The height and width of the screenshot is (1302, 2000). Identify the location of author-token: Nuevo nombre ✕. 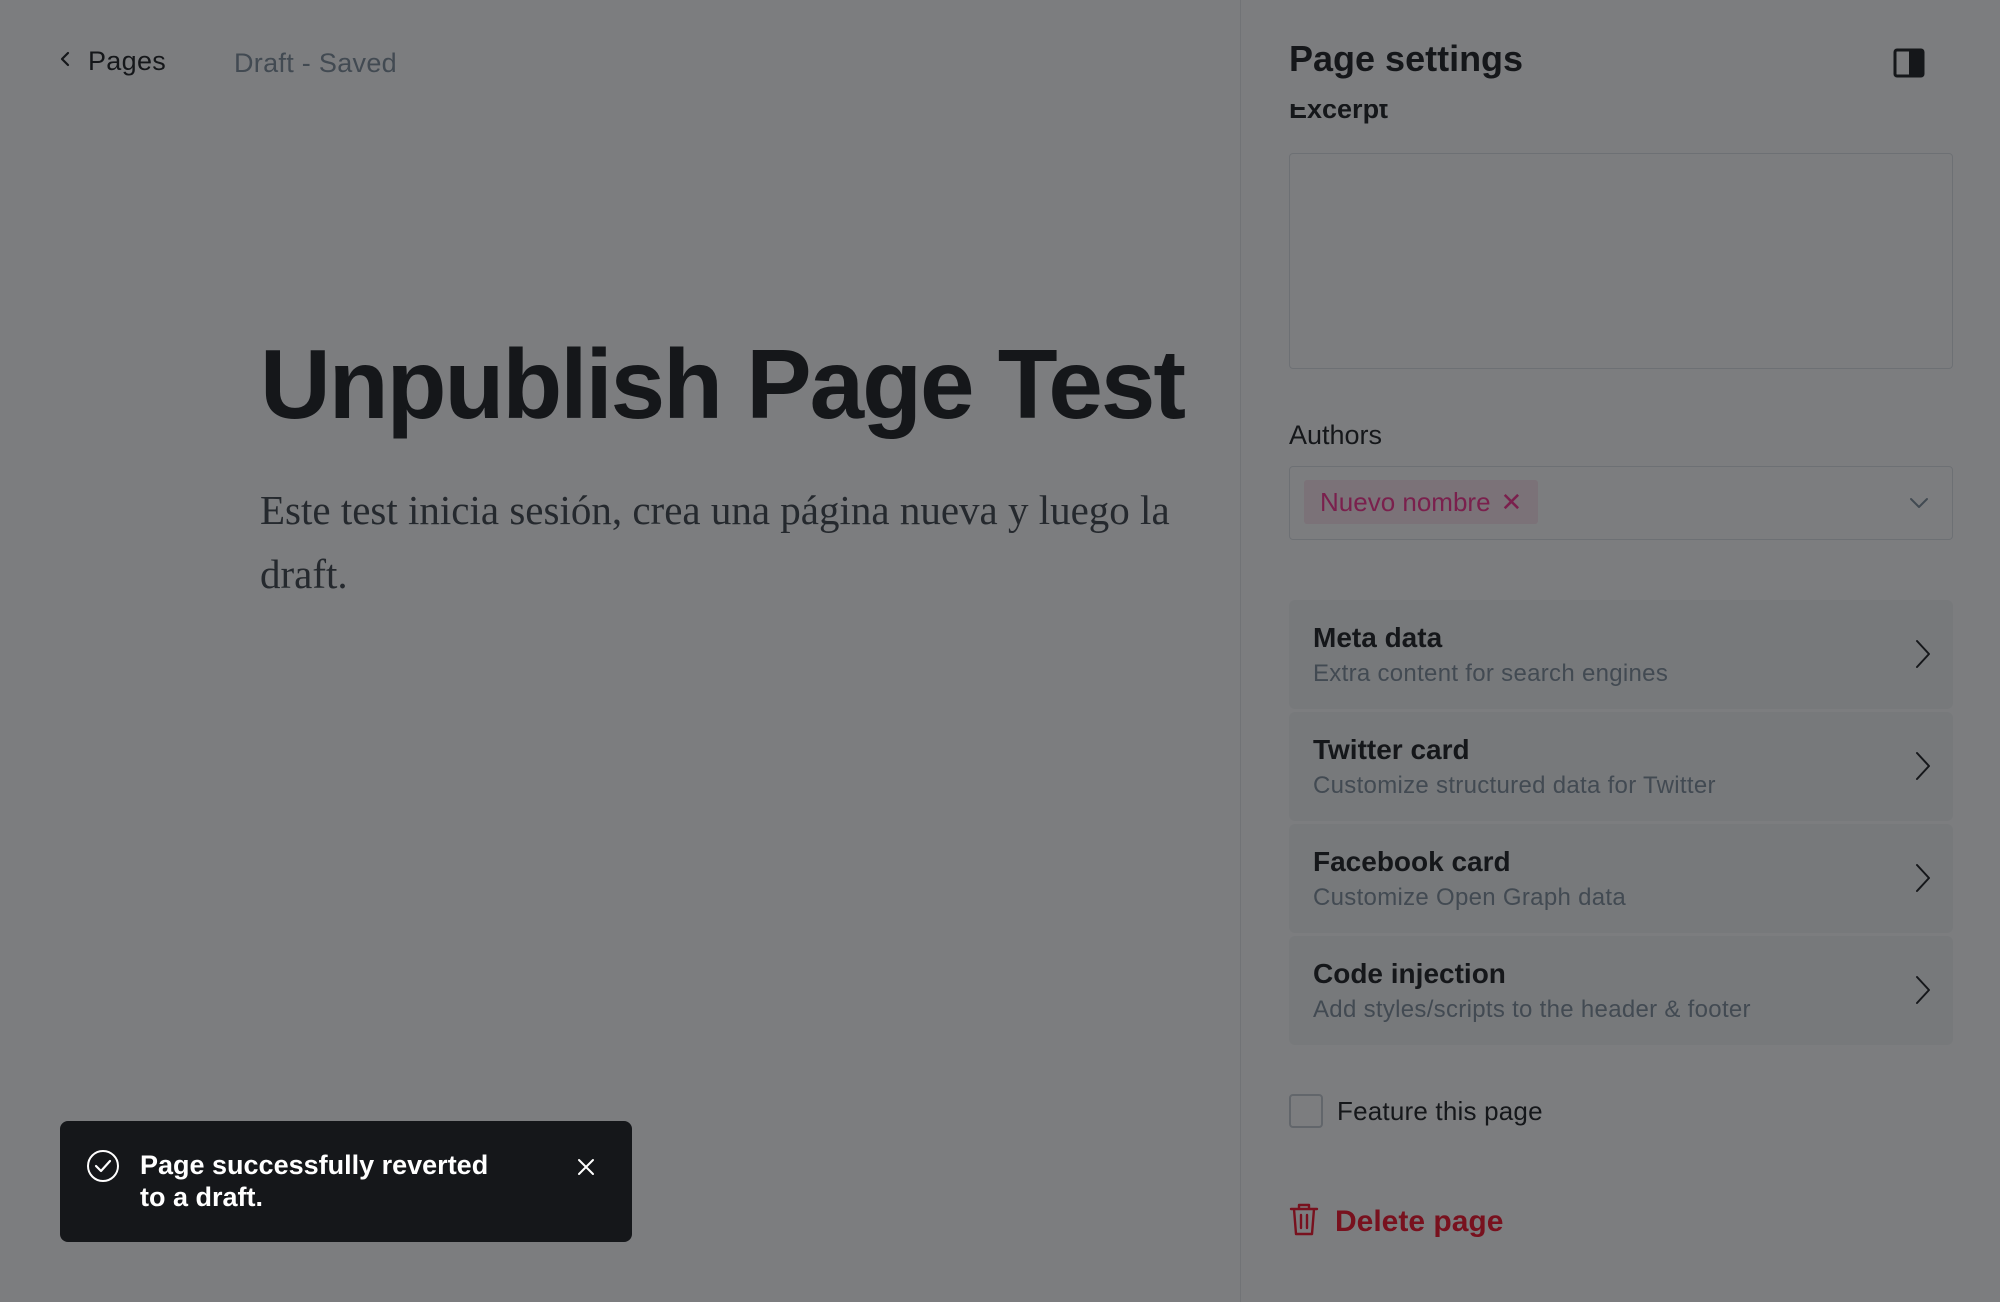
(1421, 502).